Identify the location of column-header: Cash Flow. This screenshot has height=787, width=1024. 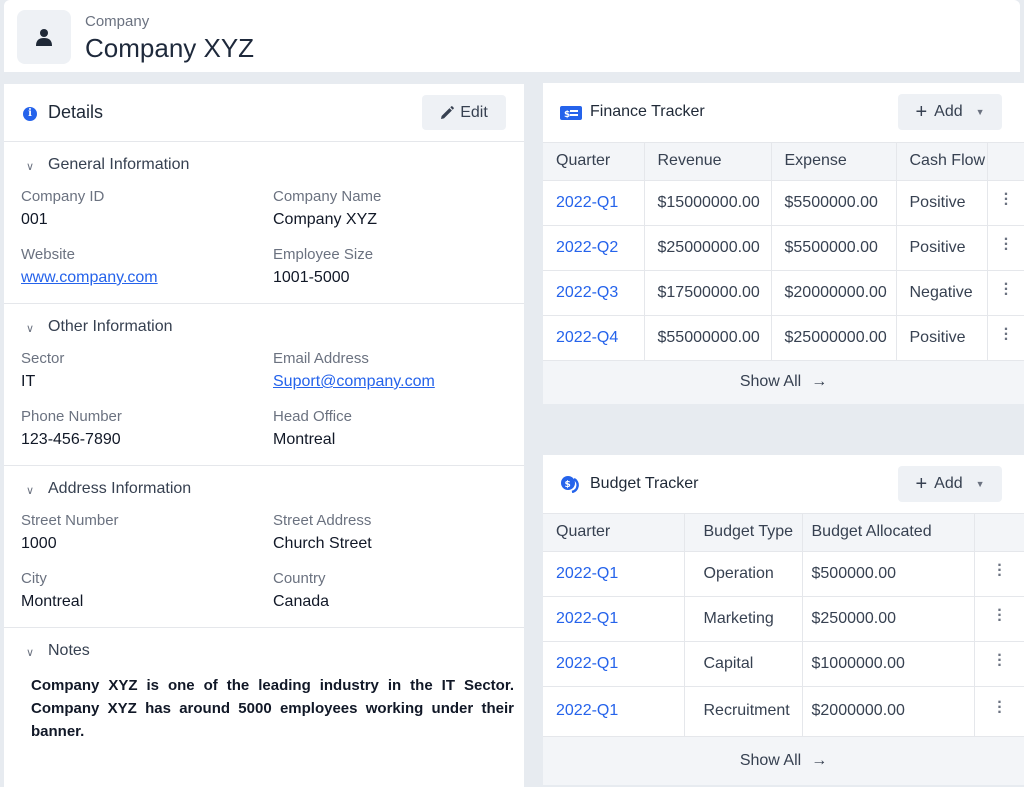
(942, 162).